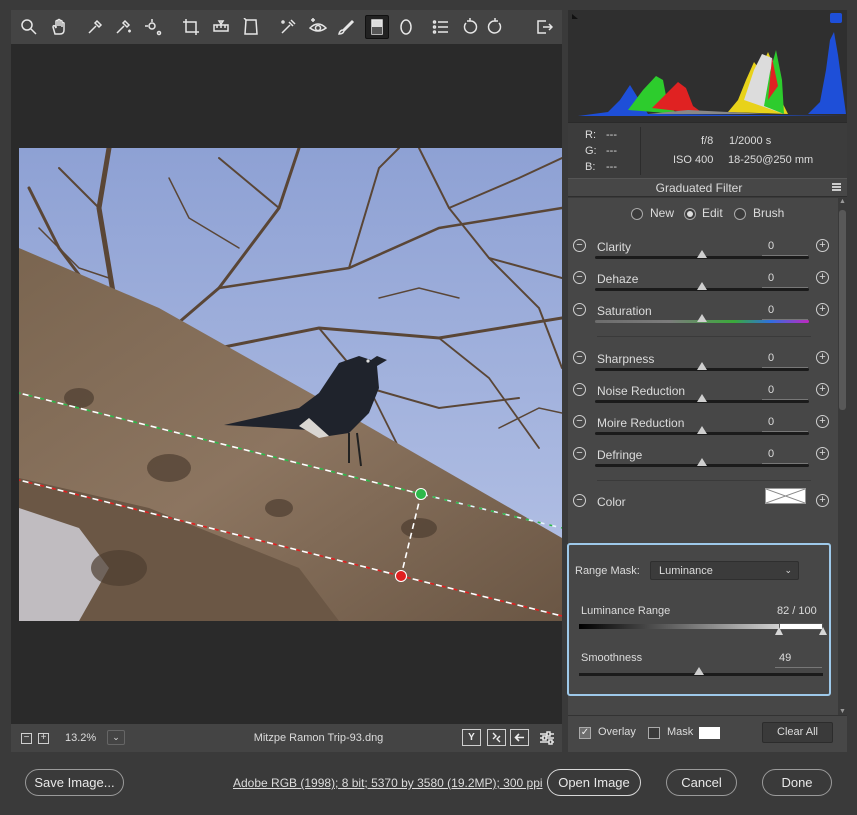 This screenshot has height=815, width=857. I want to click on panel-menu-icon, so click(836, 187).